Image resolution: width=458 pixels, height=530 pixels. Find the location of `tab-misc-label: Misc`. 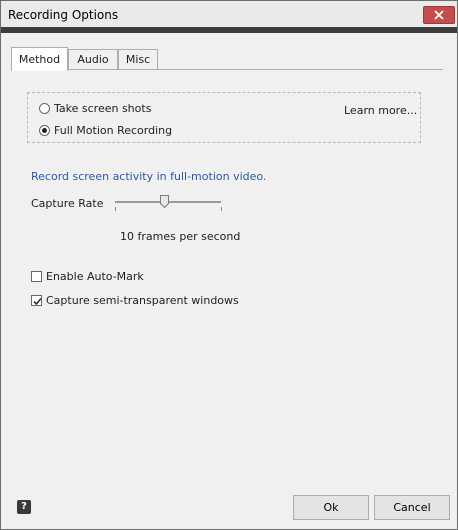

tab-misc-label: Misc is located at coordinates (138, 59).